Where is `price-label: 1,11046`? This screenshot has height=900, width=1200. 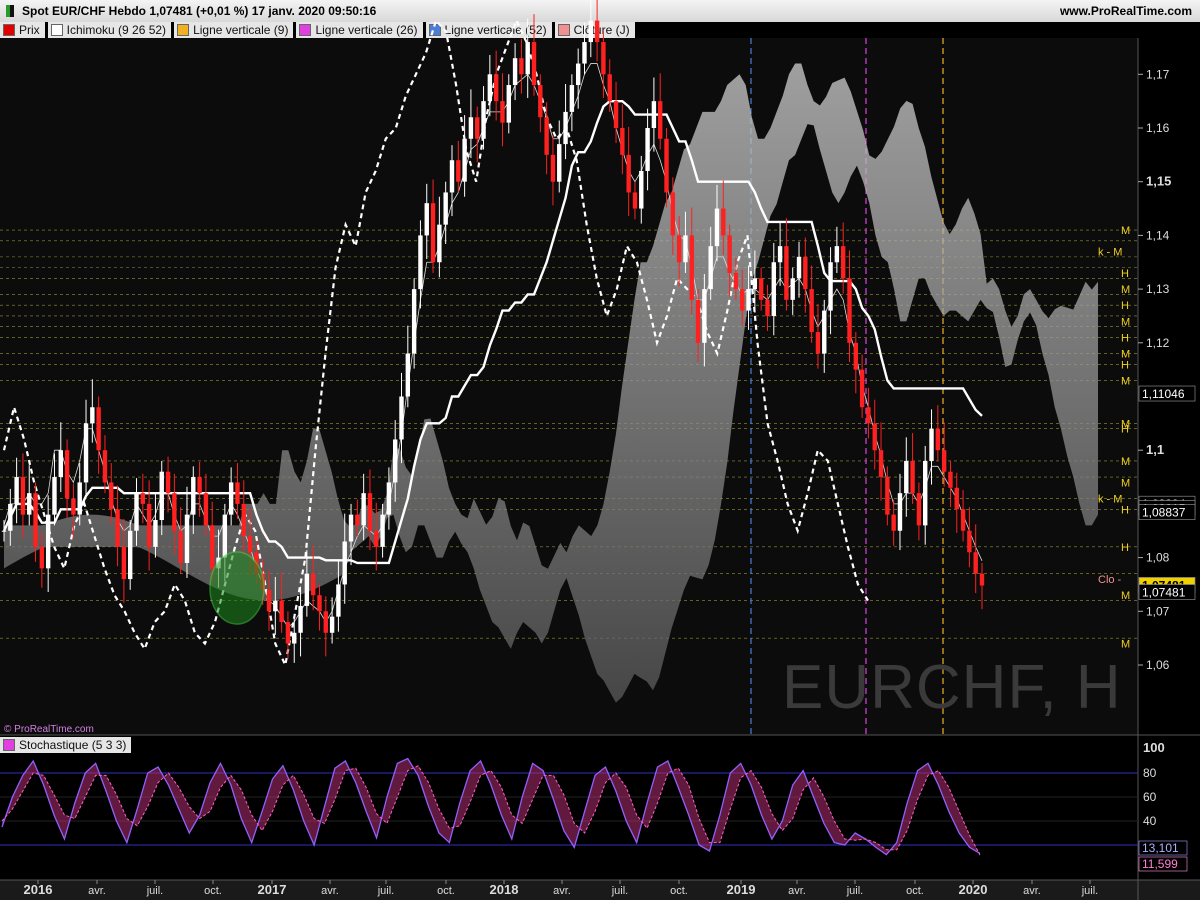
price-label: 1,11046 is located at coordinates (1163, 394).